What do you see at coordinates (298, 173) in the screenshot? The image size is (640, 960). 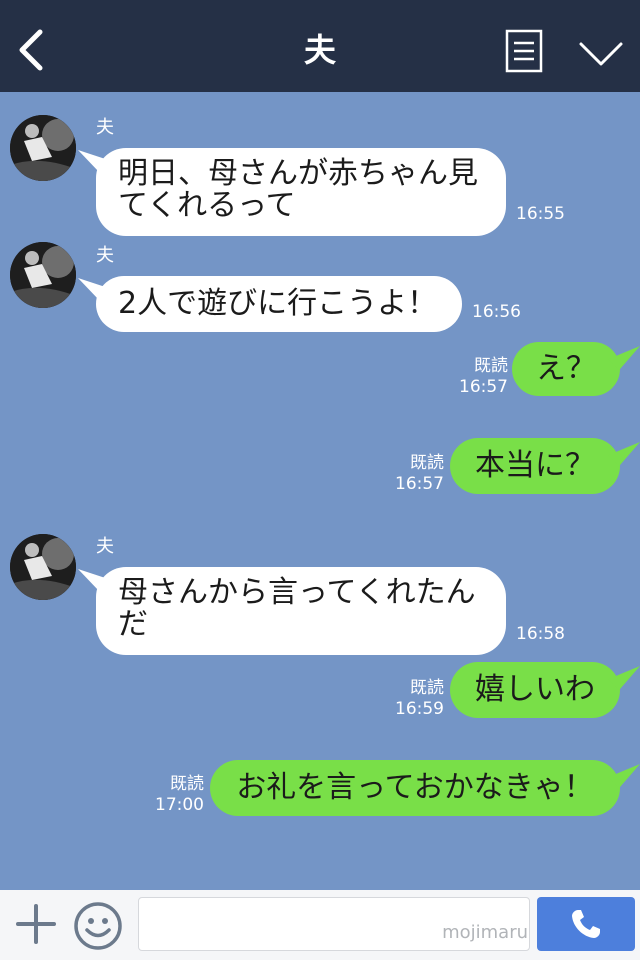 I see `message-line: 明日、母さんが赤ちゃん見` at bounding box center [298, 173].